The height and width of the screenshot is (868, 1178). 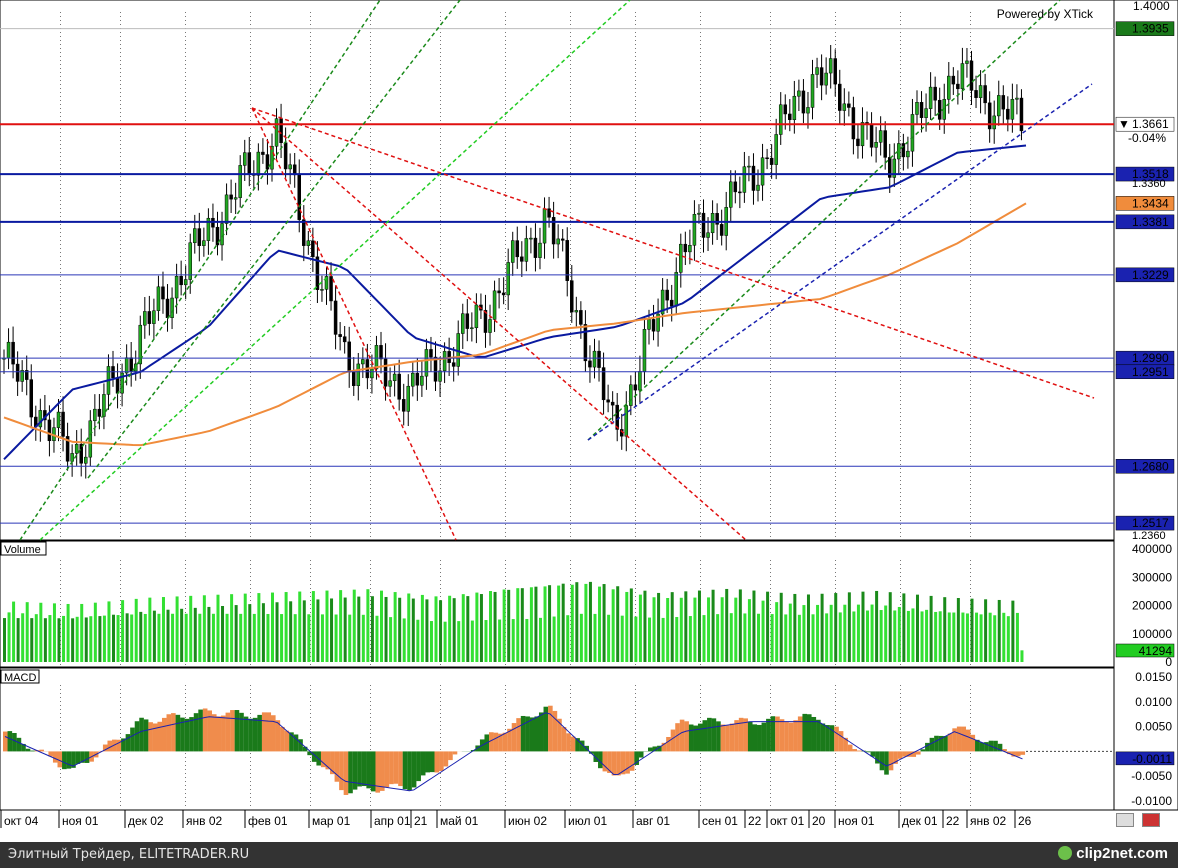 What do you see at coordinates (1152, 759) in the screenshot?
I see `macd-current-label: -0.0011` at bounding box center [1152, 759].